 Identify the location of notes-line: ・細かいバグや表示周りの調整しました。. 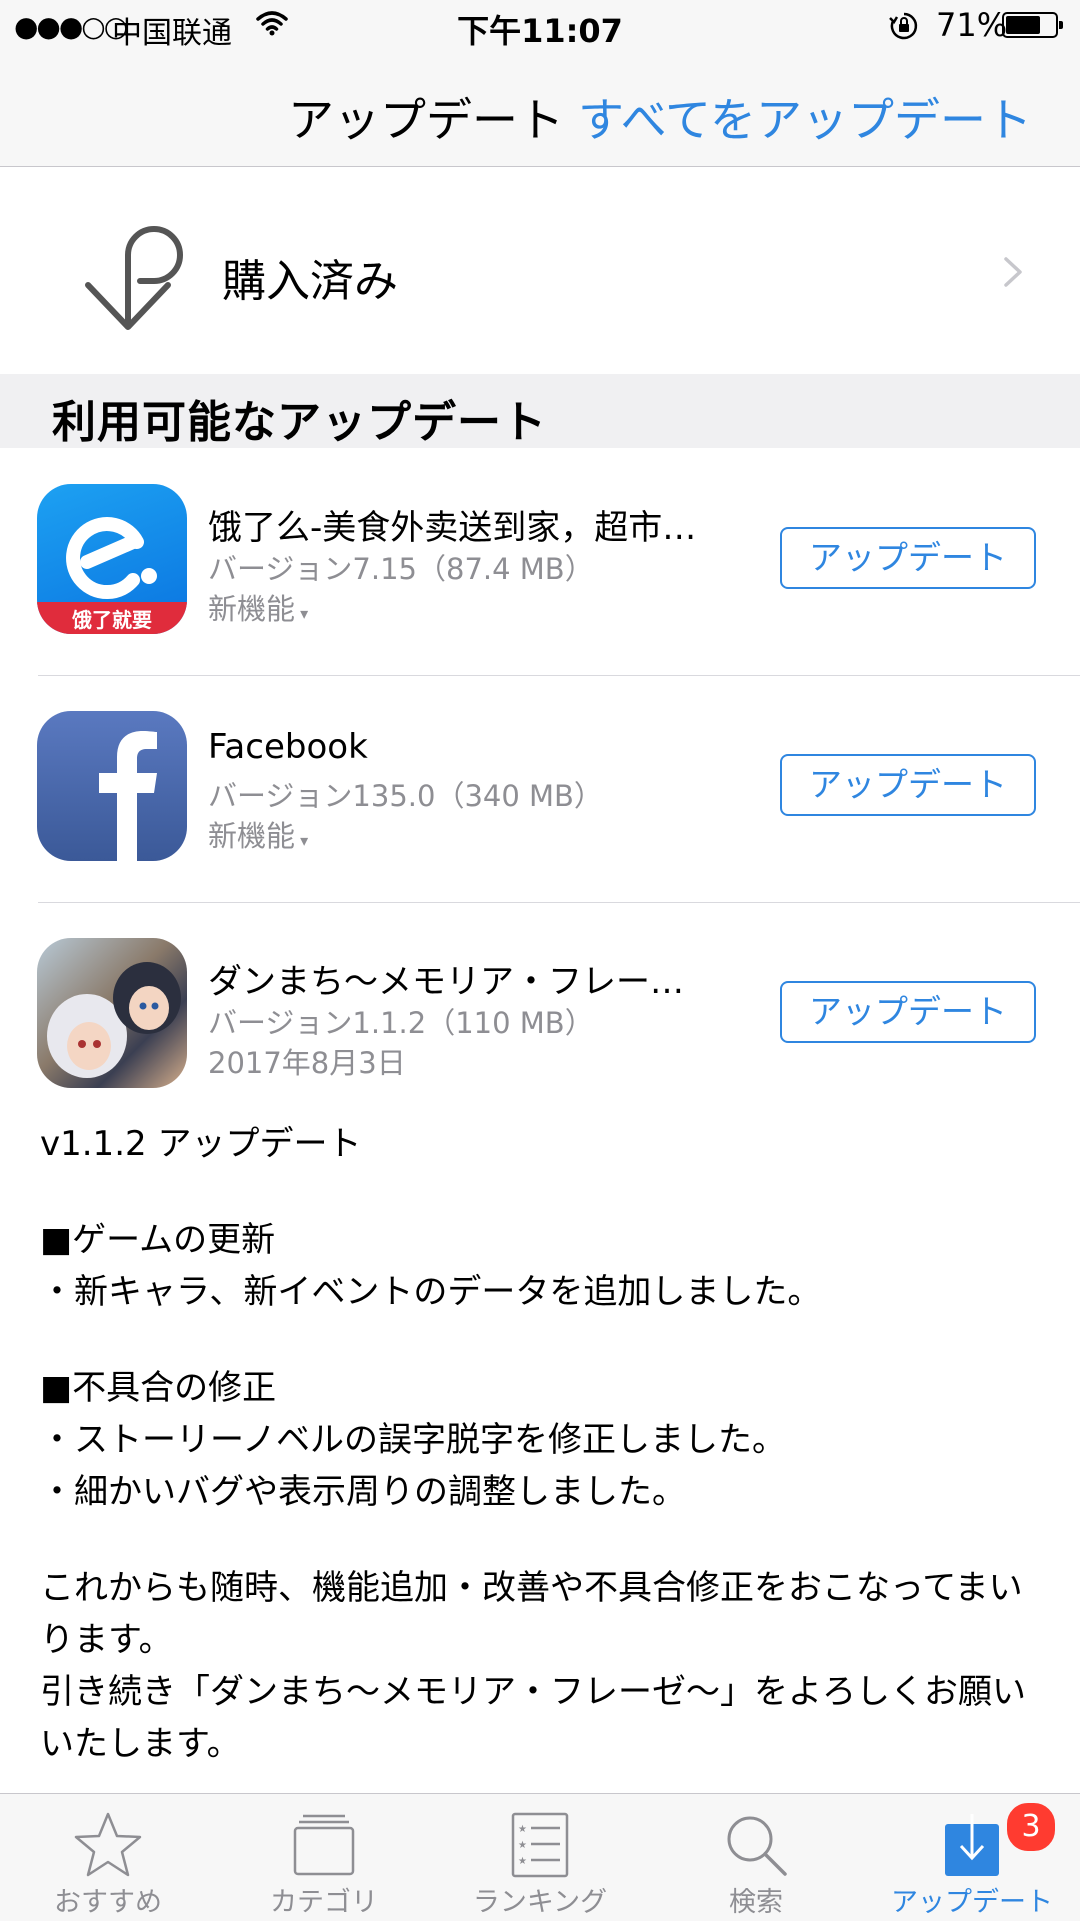
(363, 1492).